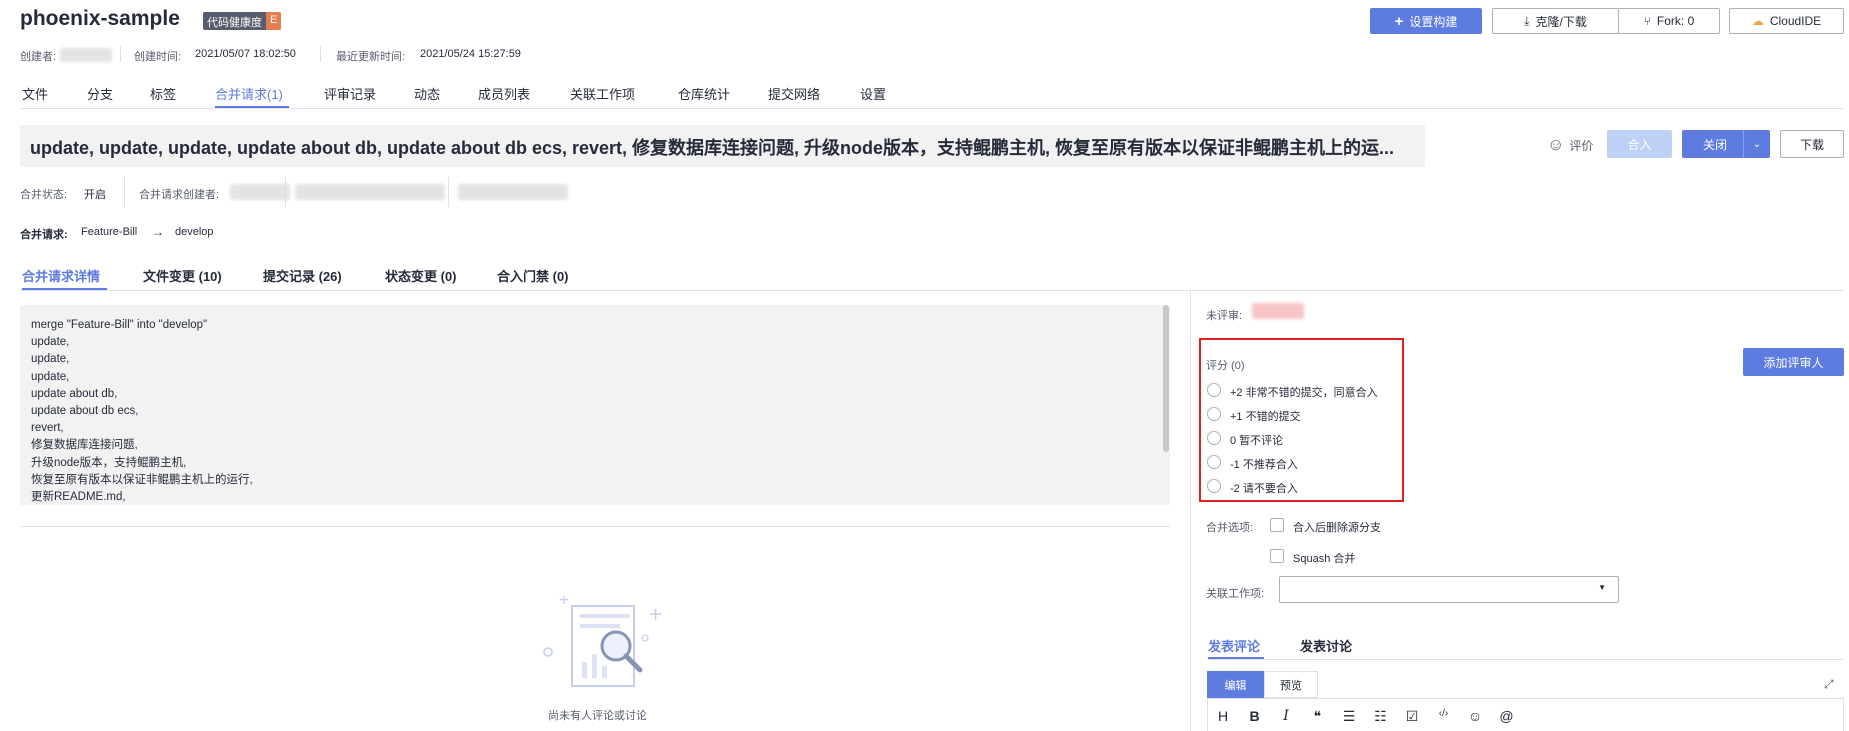 The image size is (1849, 731). Describe the element at coordinates (350, 93) in the screenshot. I see `tab-reviews: 评审记录` at that location.